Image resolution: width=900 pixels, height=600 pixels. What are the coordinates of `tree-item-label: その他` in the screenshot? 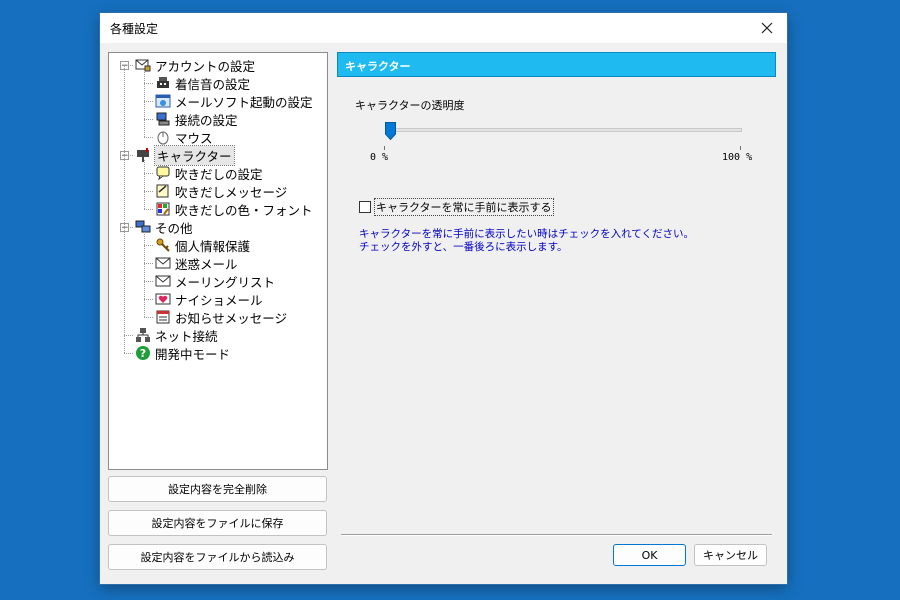 It's located at (174, 228).